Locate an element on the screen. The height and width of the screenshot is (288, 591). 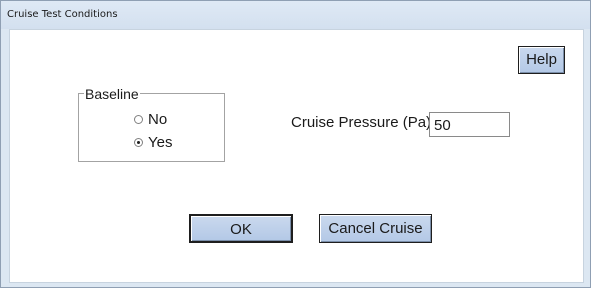
baseline-group-label: Baseline is located at coordinates (112, 94).